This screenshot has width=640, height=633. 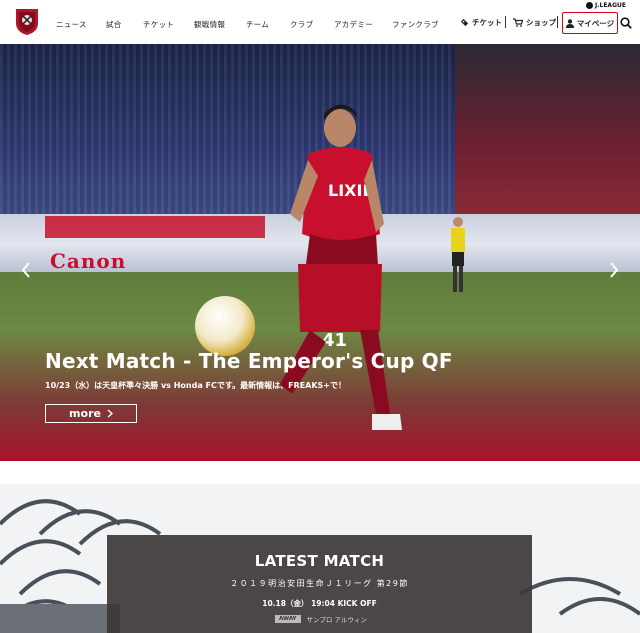 What do you see at coordinates (589, 5) in the screenshot?
I see `jleague-emblem-icon` at bounding box center [589, 5].